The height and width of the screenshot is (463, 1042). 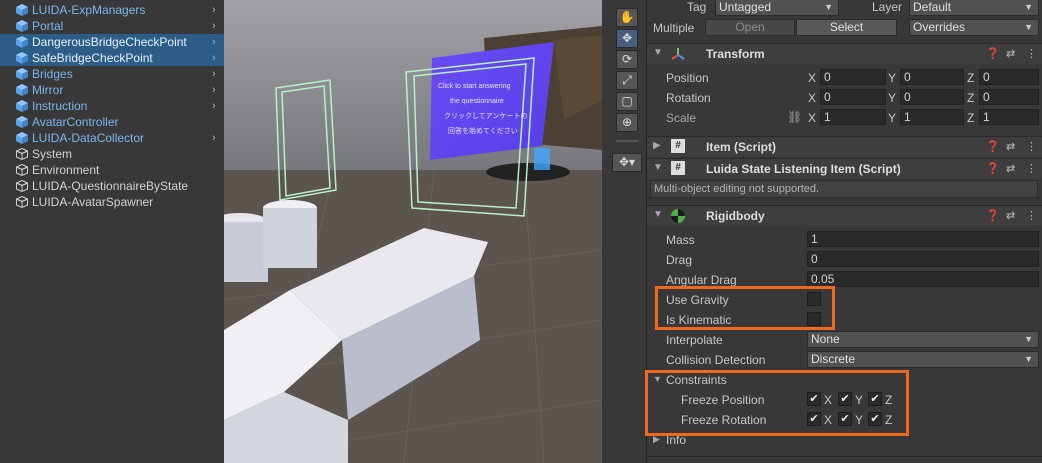 What do you see at coordinates (658, 52) in the screenshot?
I see `transform-foldout-icon: ▼` at bounding box center [658, 52].